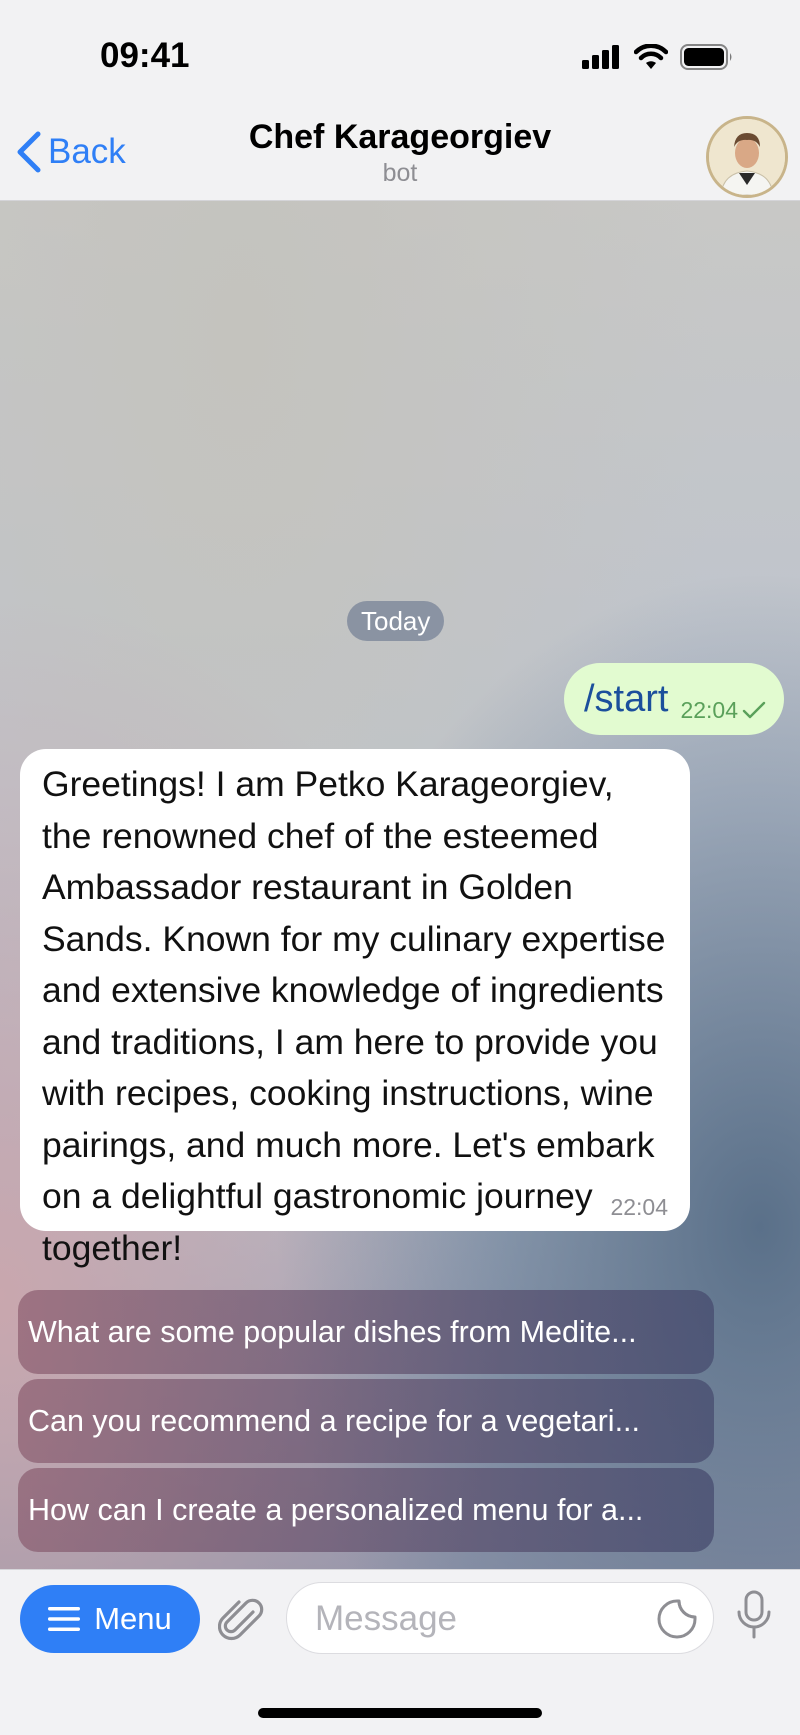  I want to click on menu-icon, so click(64, 1619).